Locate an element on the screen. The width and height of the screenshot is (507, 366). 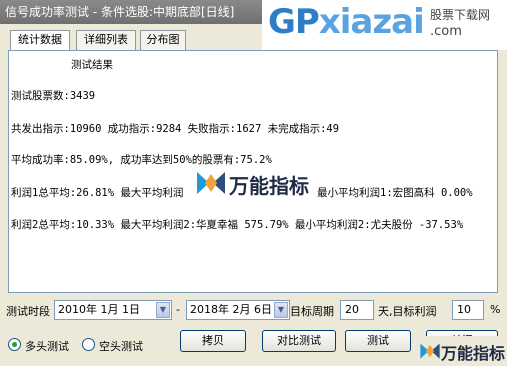
window-title: 信号成功率测试 - 条件选股:中期底部[日线] is located at coordinates (120, 12).